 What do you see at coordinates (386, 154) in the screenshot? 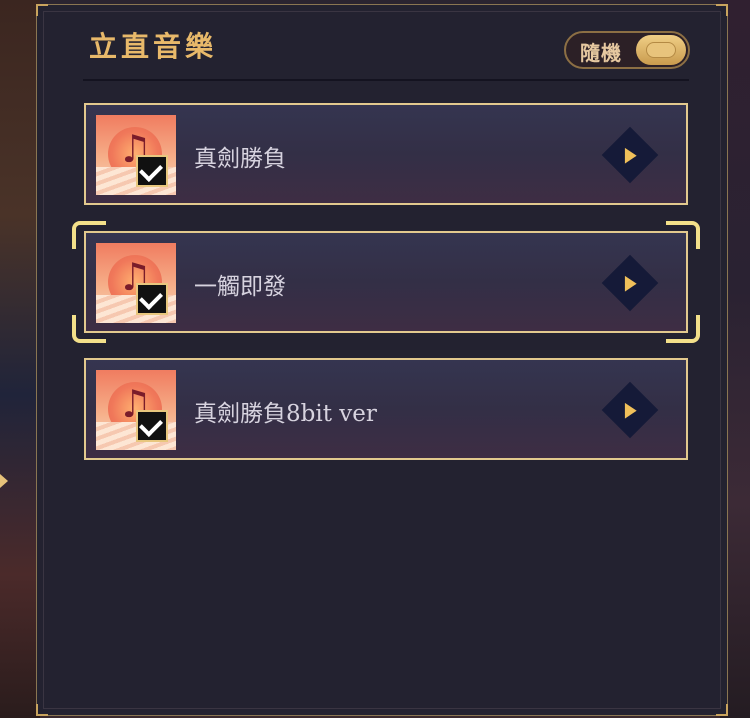
I see `song-item: ♫ 真劍勝負` at bounding box center [386, 154].